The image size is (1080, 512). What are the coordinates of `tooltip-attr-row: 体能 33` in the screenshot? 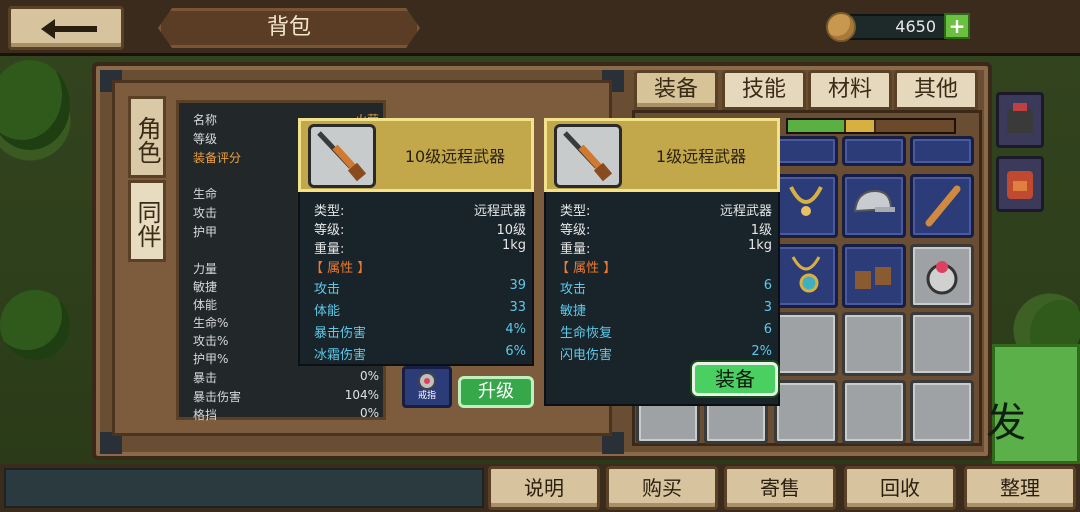 It's located at (420, 309).